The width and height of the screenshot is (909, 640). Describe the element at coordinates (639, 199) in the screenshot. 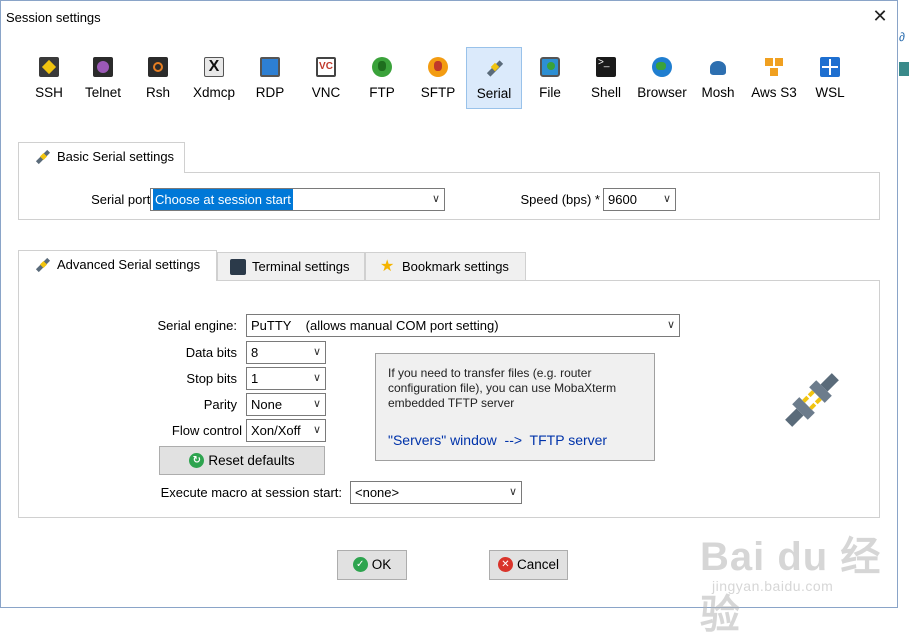

I see `speed-select: 9600 ∨` at that location.